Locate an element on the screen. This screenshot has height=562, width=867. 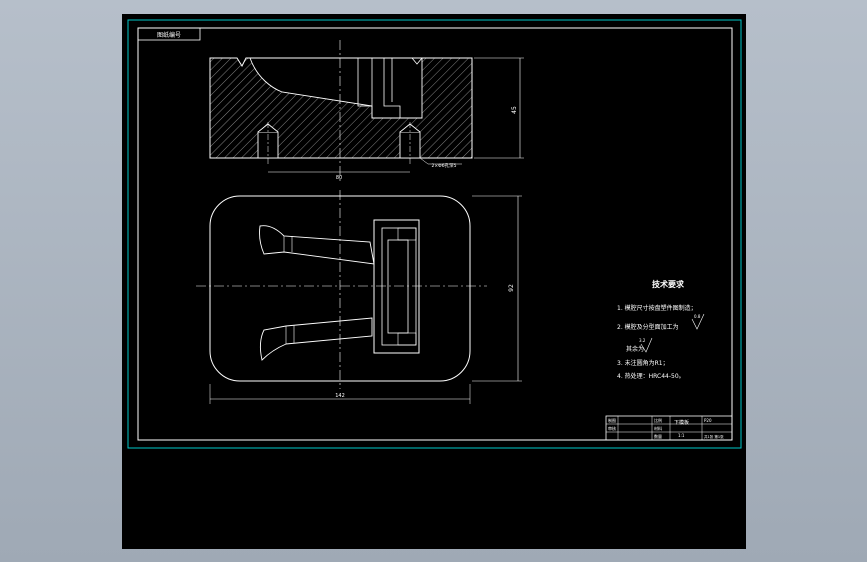
height-dimension: 45 is located at coordinates (514, 110).